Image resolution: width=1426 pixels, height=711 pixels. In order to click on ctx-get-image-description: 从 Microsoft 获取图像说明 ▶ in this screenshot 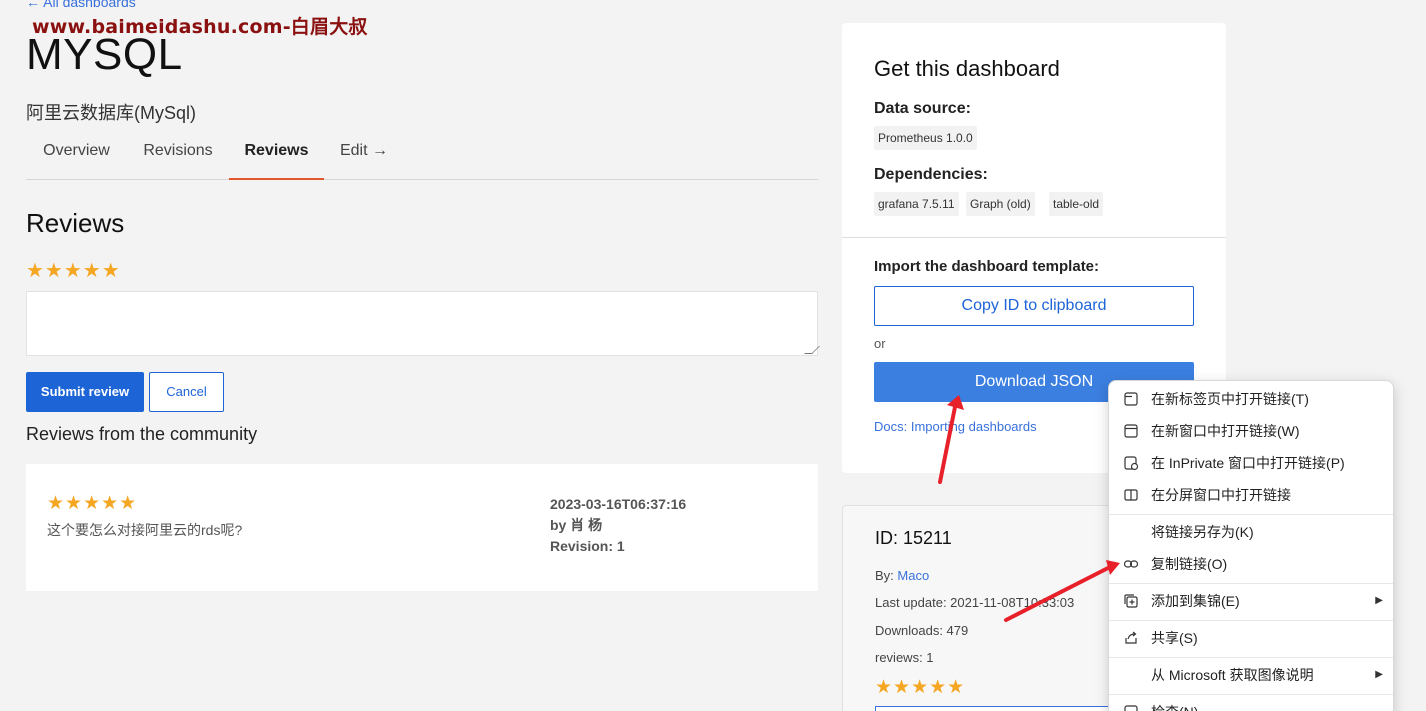, I will do `click(1251, 675)`.